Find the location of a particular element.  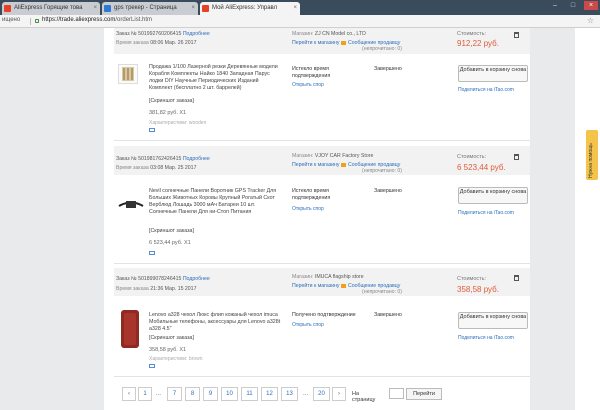

lock-icon is located at coordinates (37, 21).